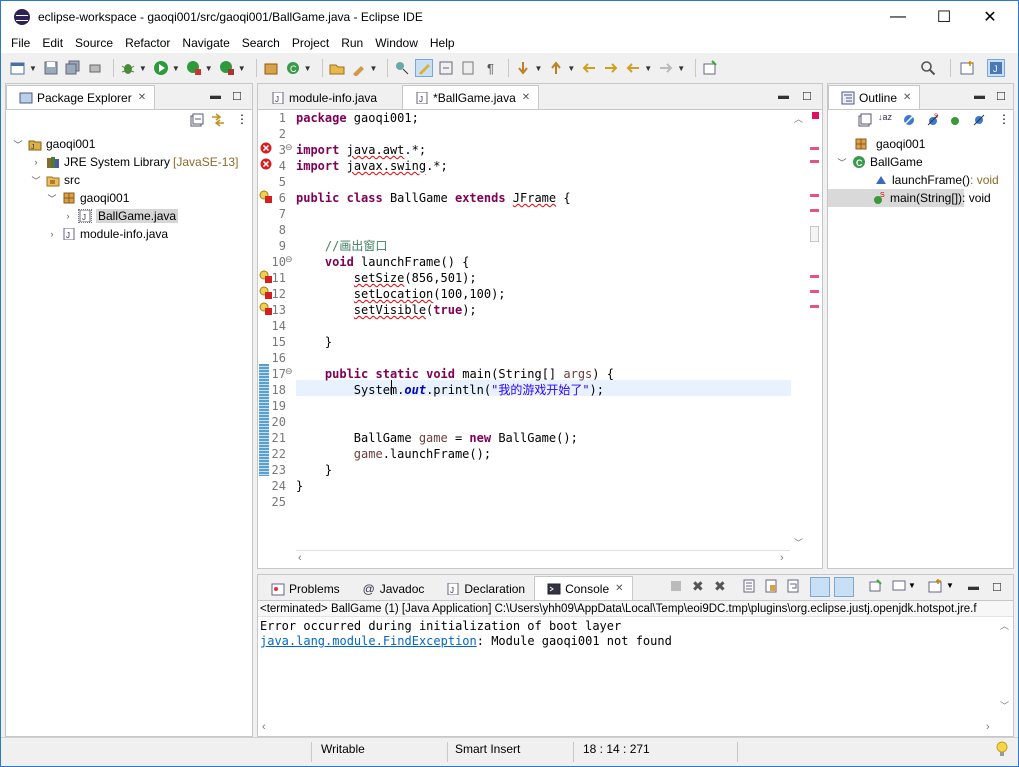  What do you see at coordinates (935, 587) in the screenshot?
I see `open-console-icon` at bounding box center [935, 587].